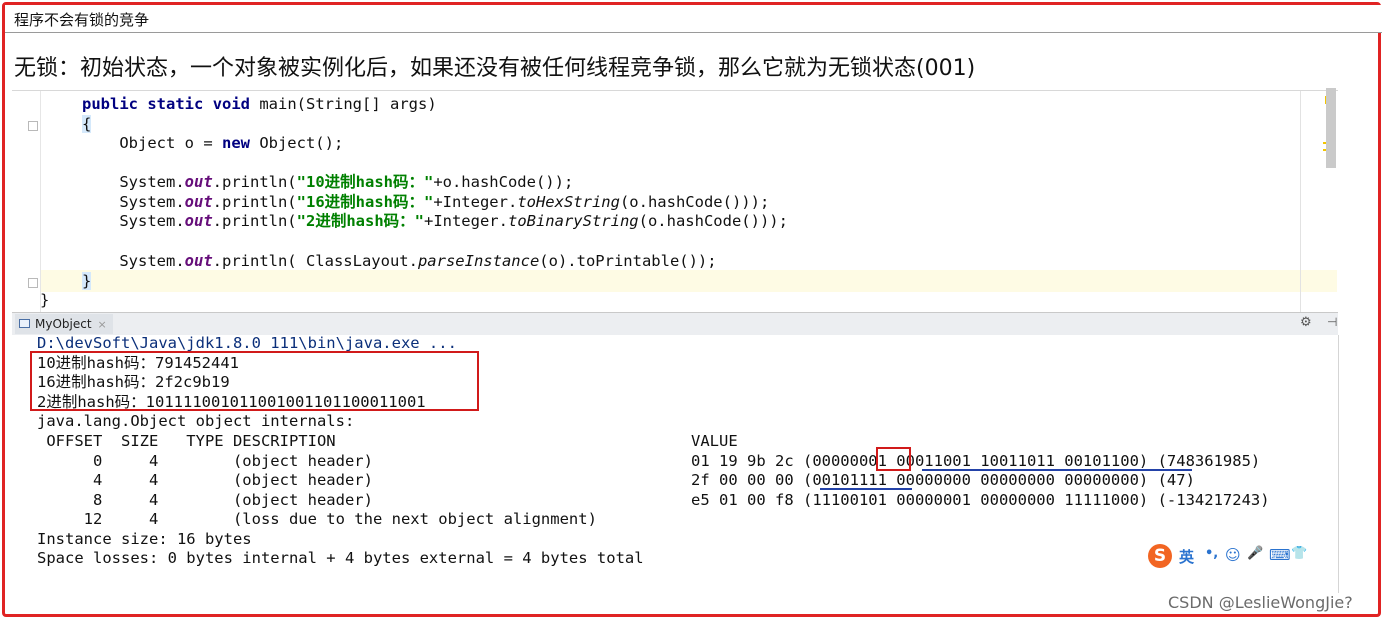 This screenshot has height=623, width=1387. What do you see at coordinates (87, 124) in the screenshot?
I see `code-line-open-brace: {` at bounding box center [87, 124].